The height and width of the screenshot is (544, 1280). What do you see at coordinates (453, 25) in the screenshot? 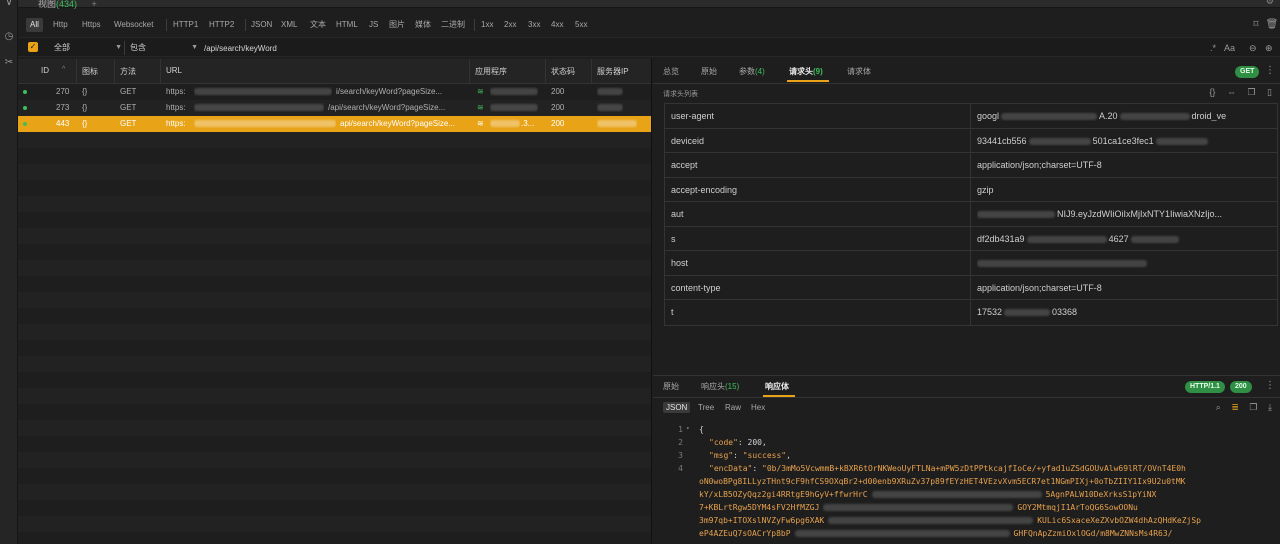
I see `filter-binary: 二进制` at bounding box center [453, 25].